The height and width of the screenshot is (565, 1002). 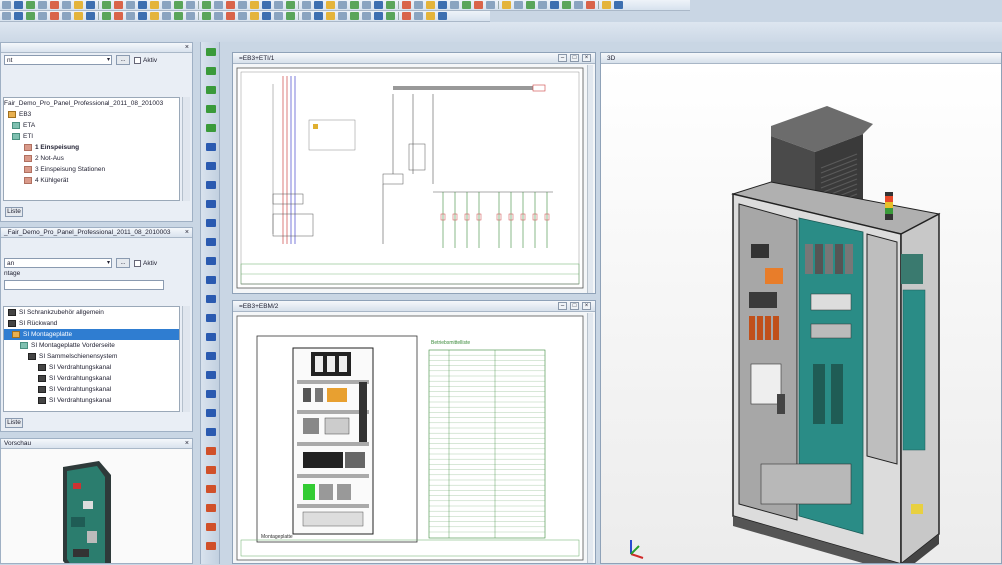 I want to click on tree-item: ETA, so click(x=91, y=125).